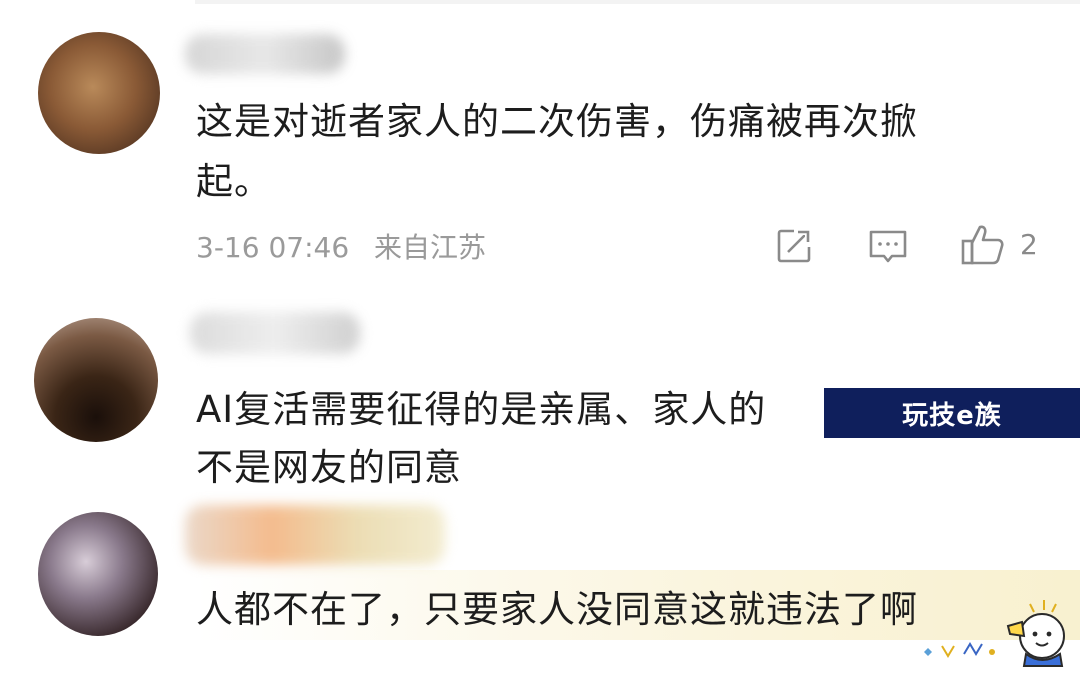 The image size is (1080, 674). Describe the element at coordinates (637, 2) in the screenshot. I see `top-divider` at that location.